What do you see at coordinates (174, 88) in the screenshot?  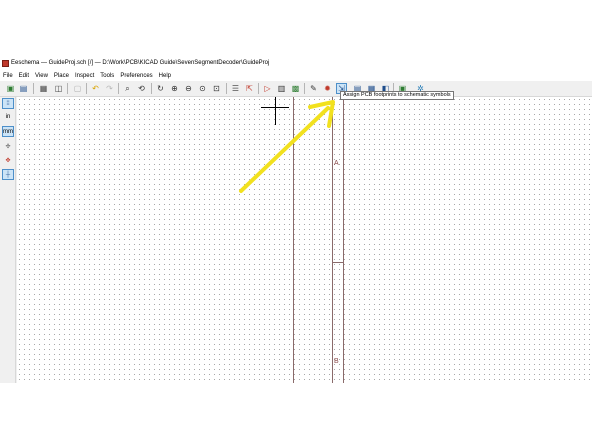 I see `zoom-in-icon: ⊕` at bounding box center [174, 88].